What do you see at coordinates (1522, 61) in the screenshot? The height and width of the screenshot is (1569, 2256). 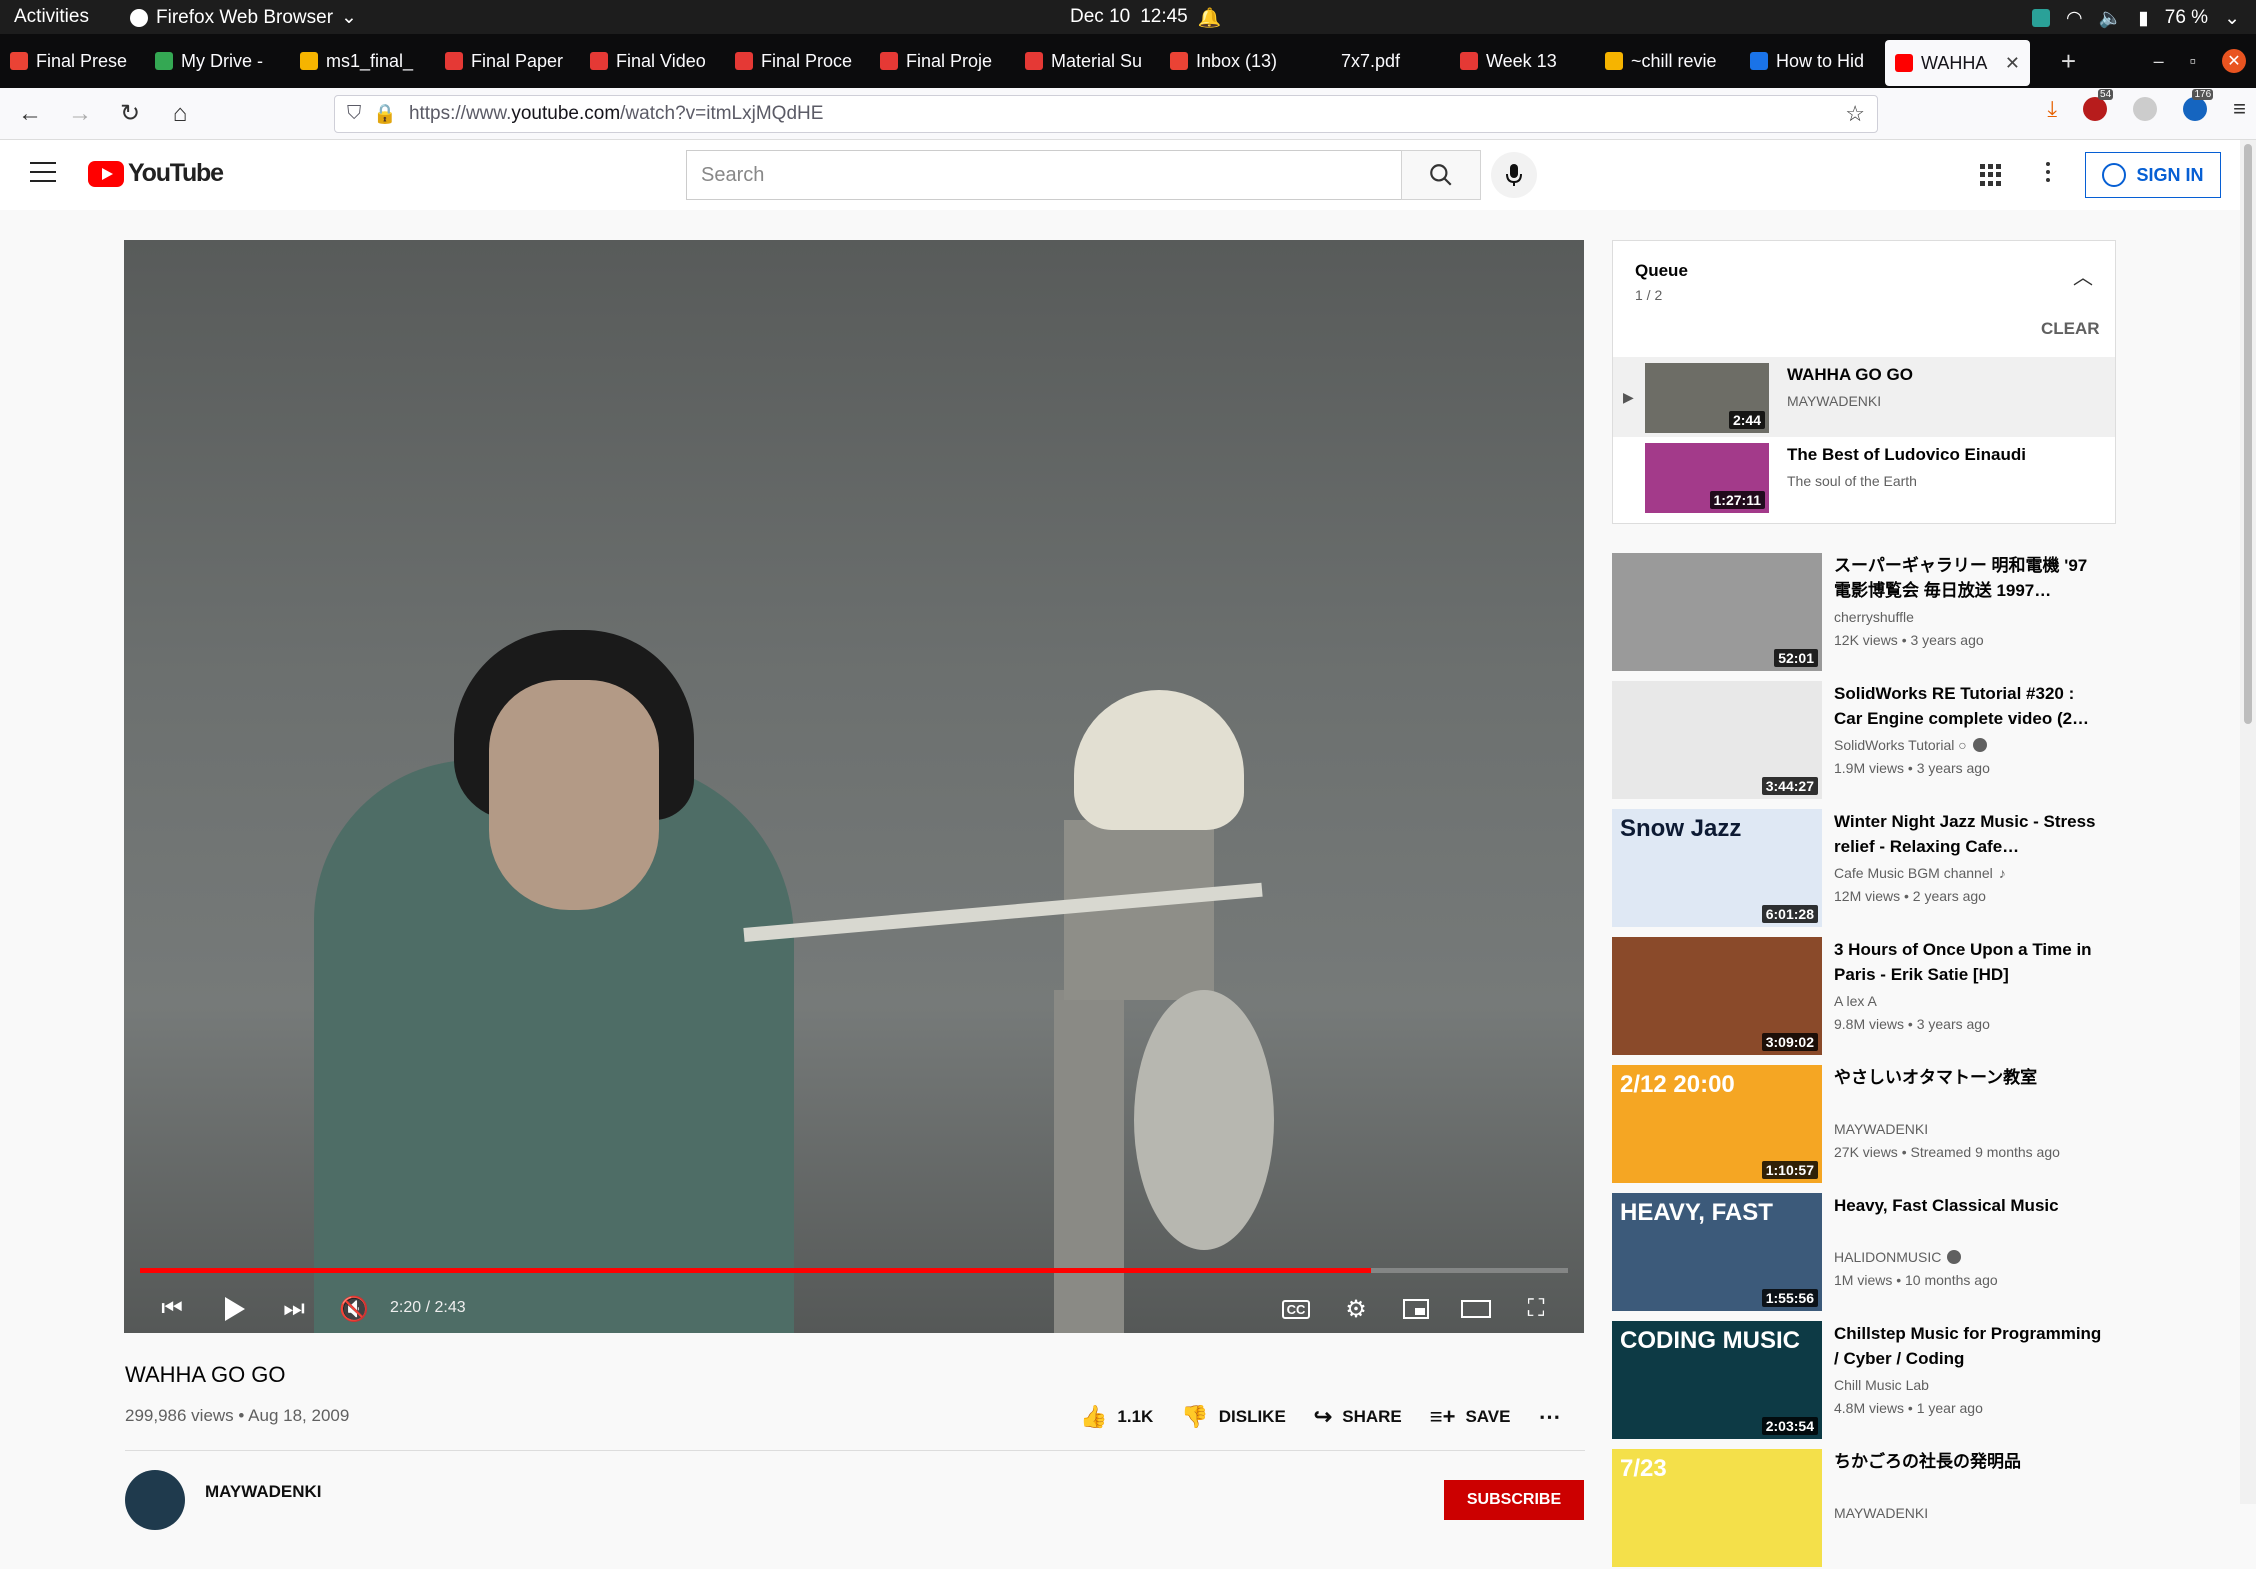 I see `browser-tab: Week 13` at bounding box center [1522, 61].